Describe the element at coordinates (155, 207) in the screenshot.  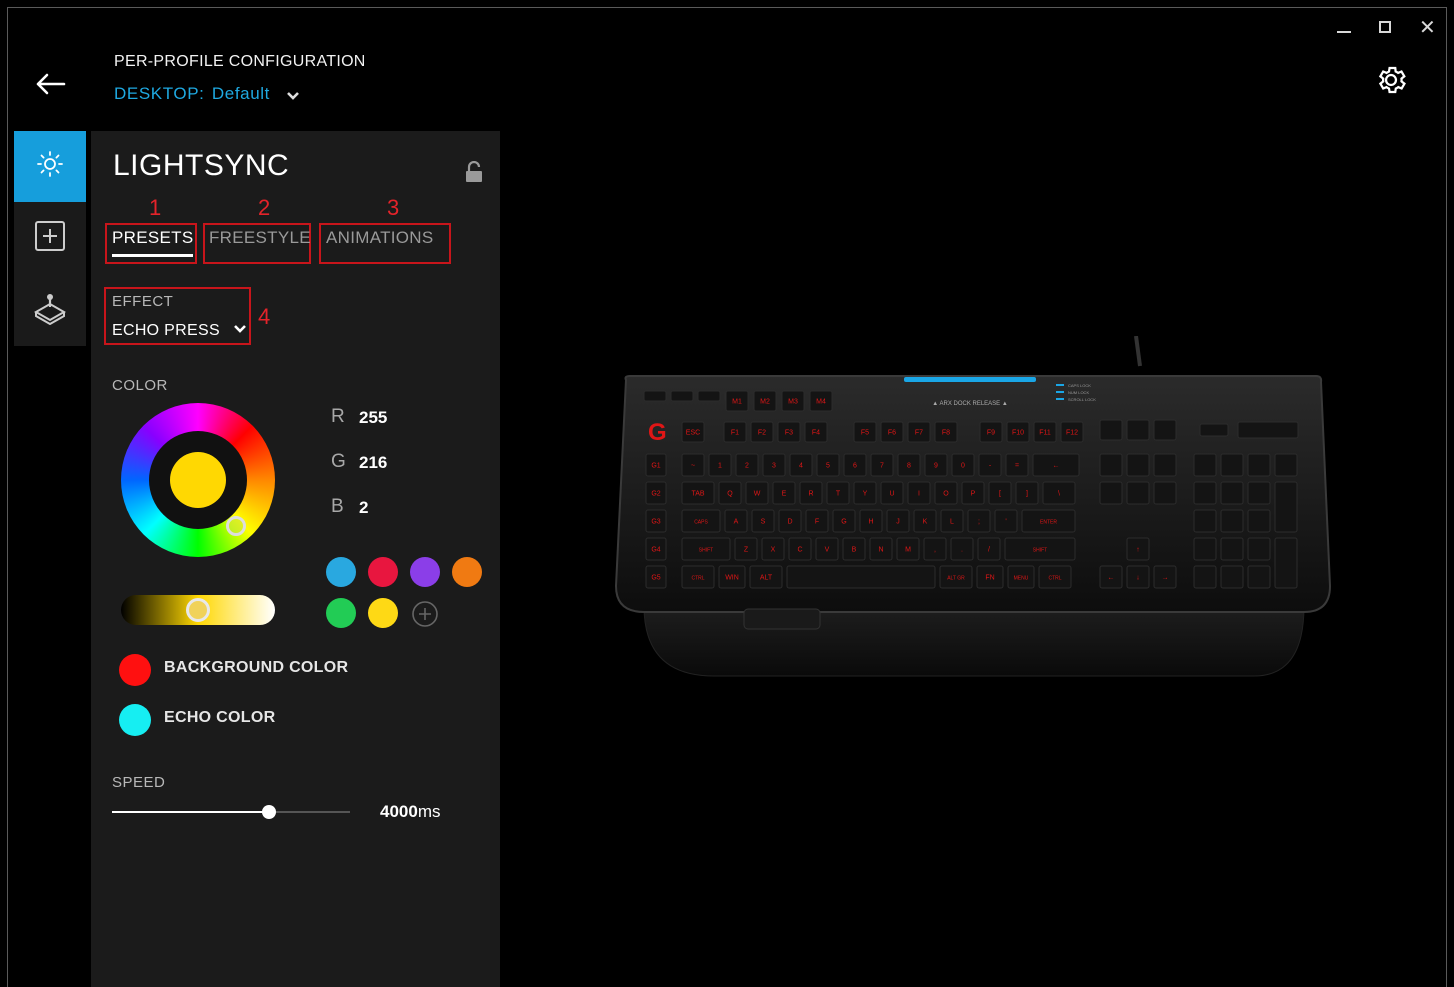
I see `tab-marker-1: 1` at that location.